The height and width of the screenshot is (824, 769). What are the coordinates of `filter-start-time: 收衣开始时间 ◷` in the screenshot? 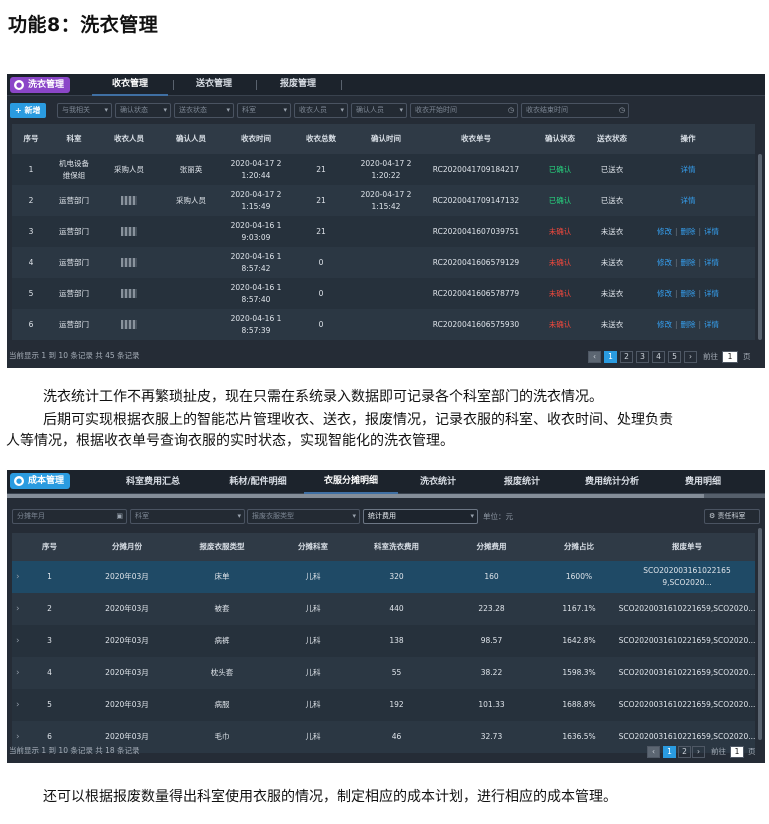 It's located at (464, 110).